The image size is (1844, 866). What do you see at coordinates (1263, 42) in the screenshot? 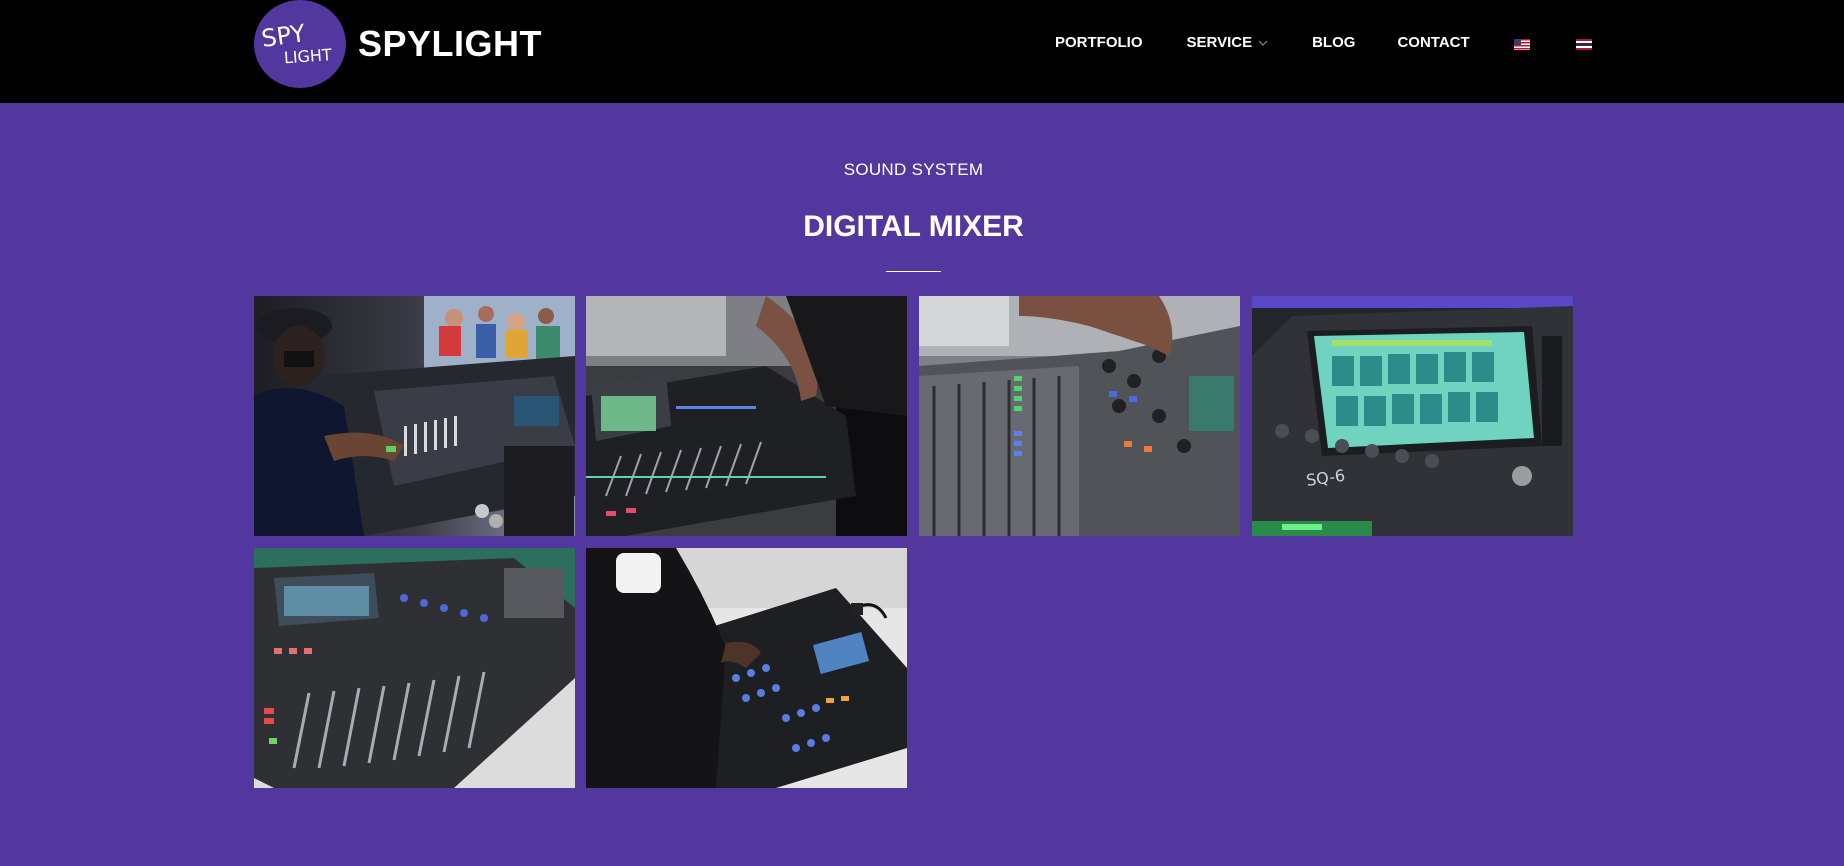
I see `chevron-down-icon` at bounding box center [1263, 42].